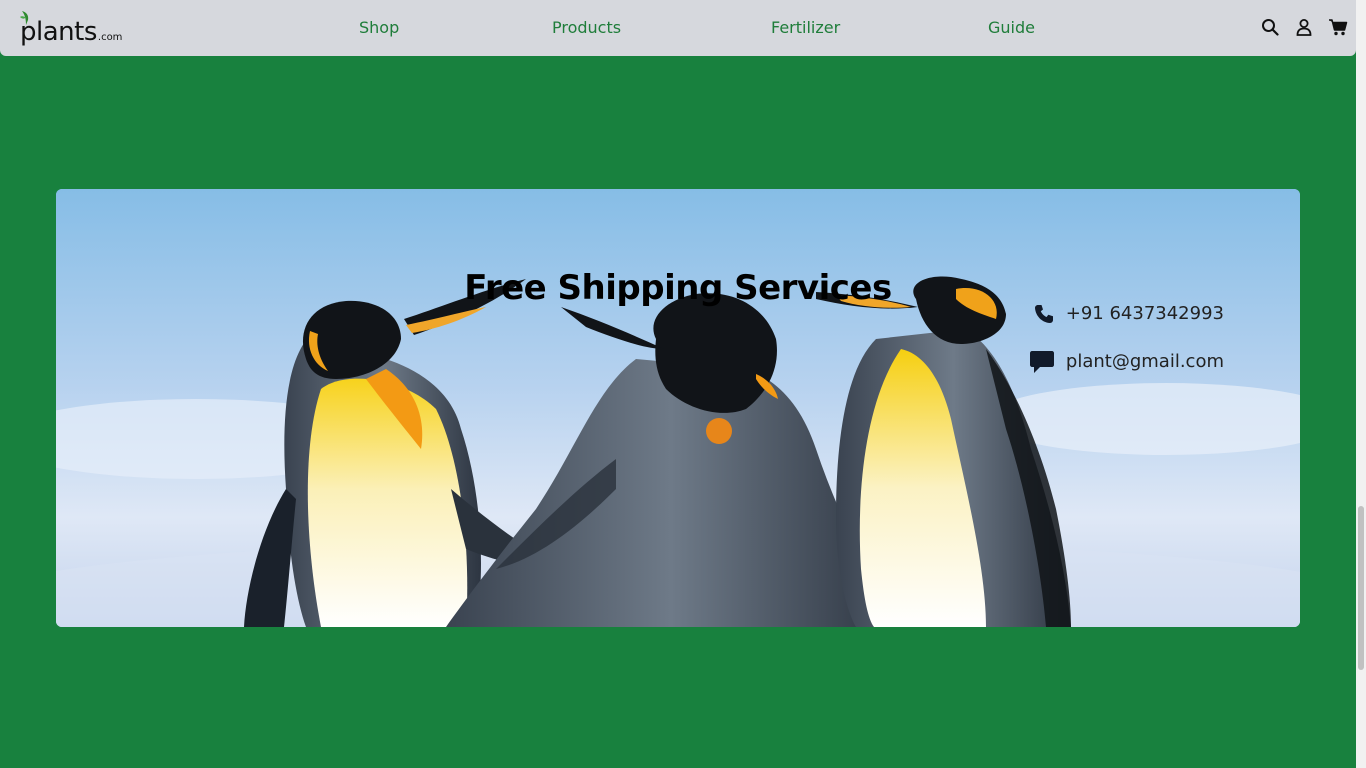  I want to click on page-scrollbar, so click(1361, 384).